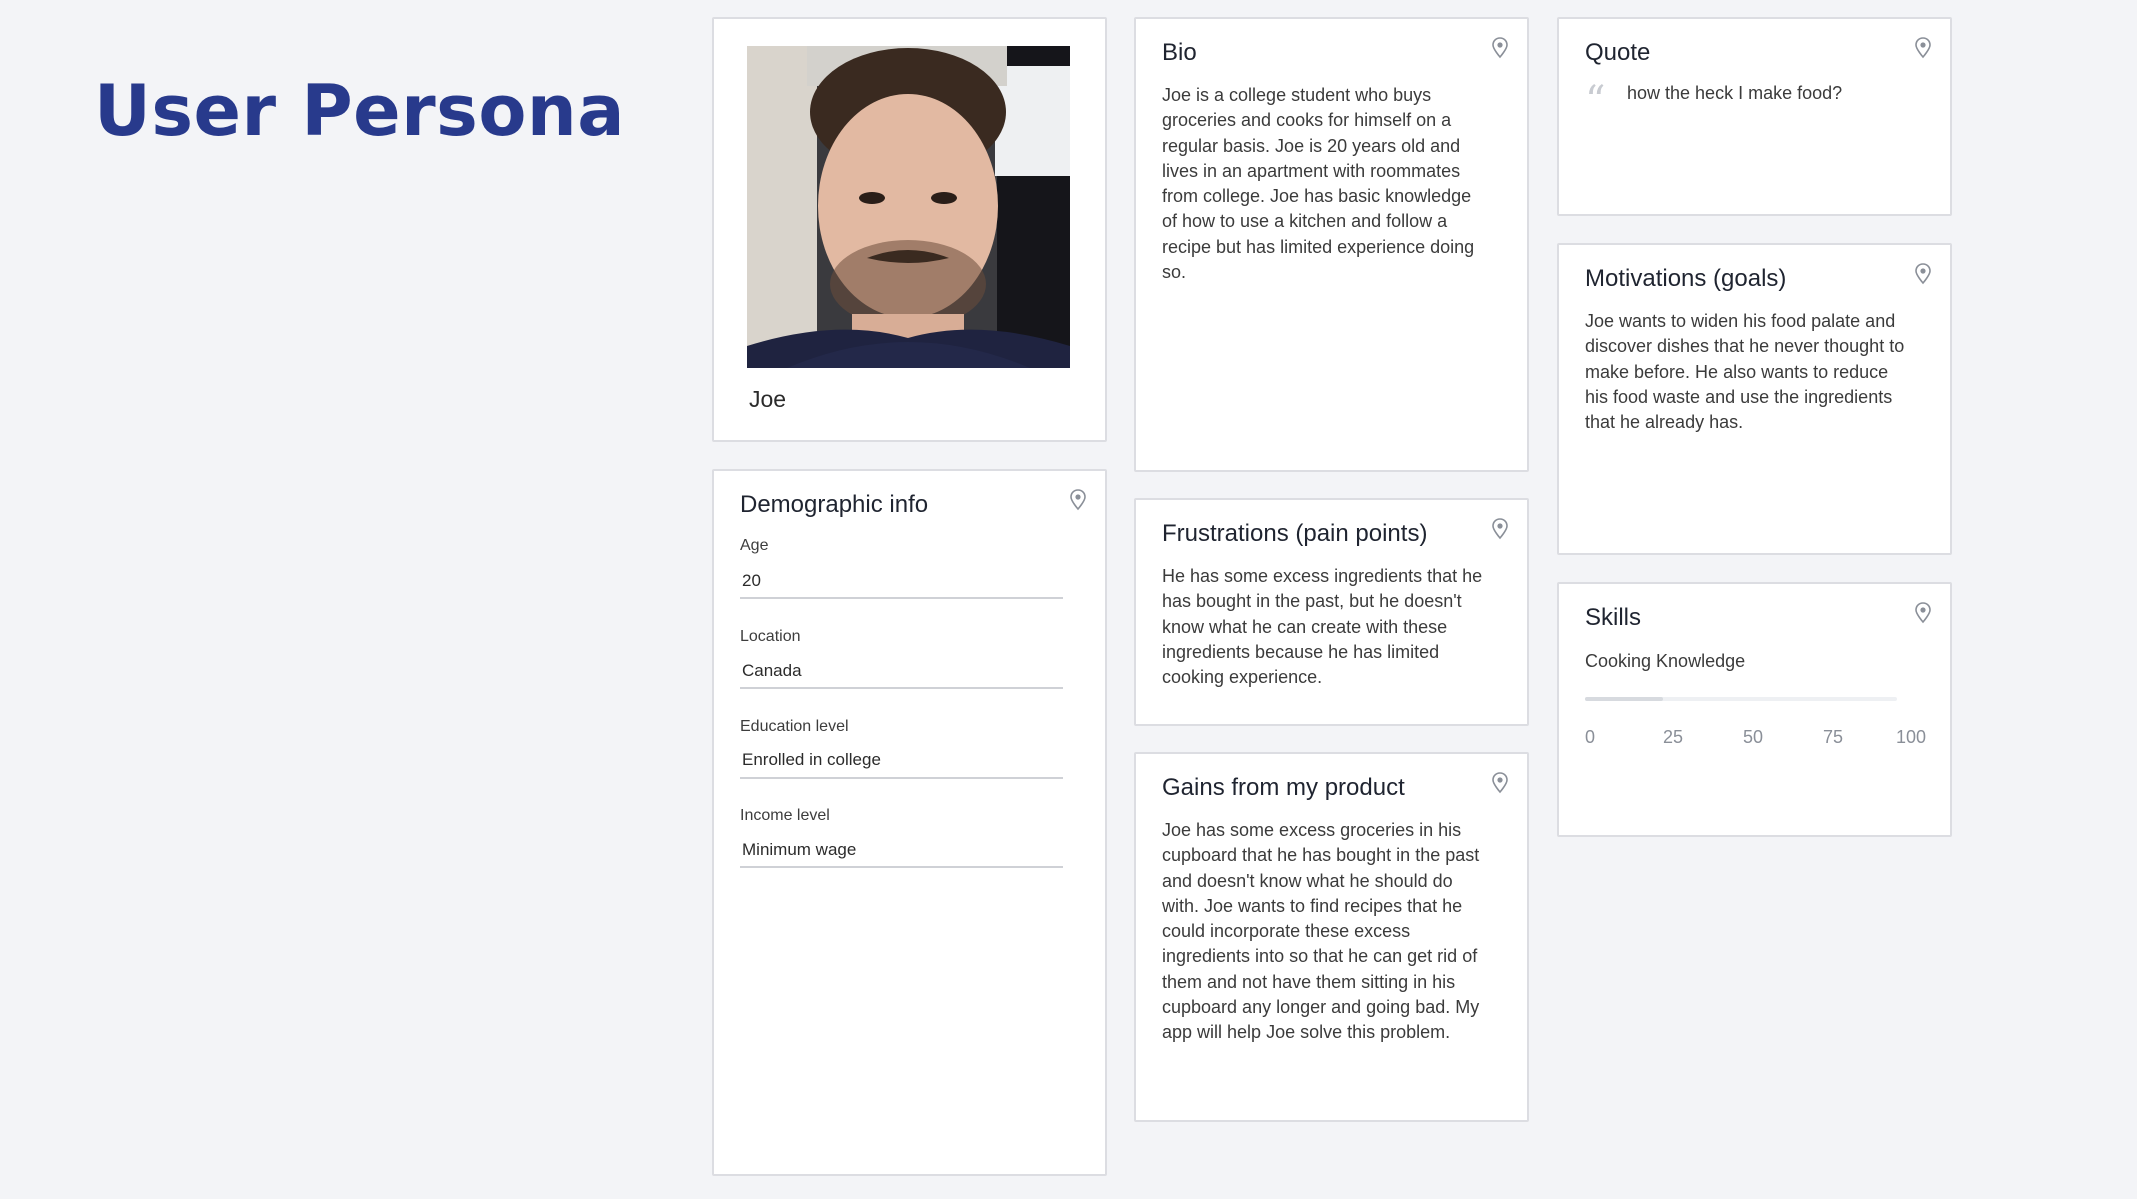  Describe the element at coordinates (1753, 737) in the screenshot. I see `scale-tick: 50` at that location.